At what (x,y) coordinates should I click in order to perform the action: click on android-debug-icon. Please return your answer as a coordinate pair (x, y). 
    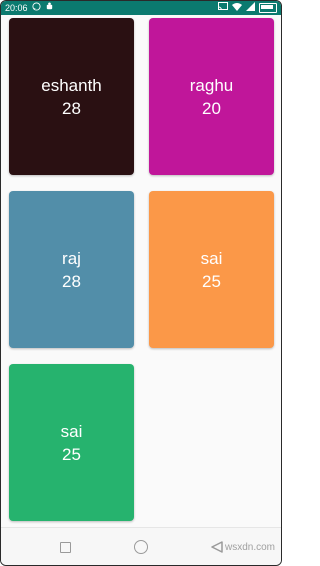
    Looking at the image, I should click on (49, 8).